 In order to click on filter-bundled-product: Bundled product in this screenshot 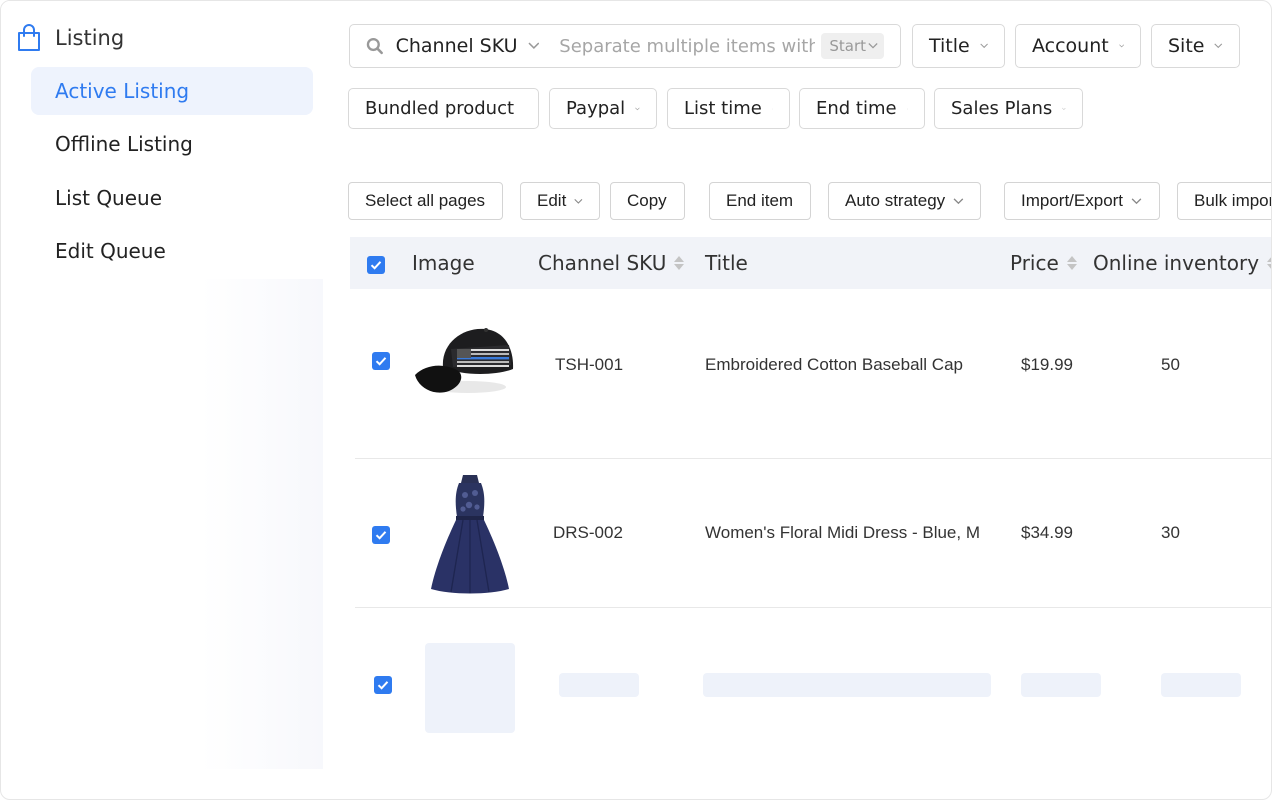, I will do `click(443, 108)`.